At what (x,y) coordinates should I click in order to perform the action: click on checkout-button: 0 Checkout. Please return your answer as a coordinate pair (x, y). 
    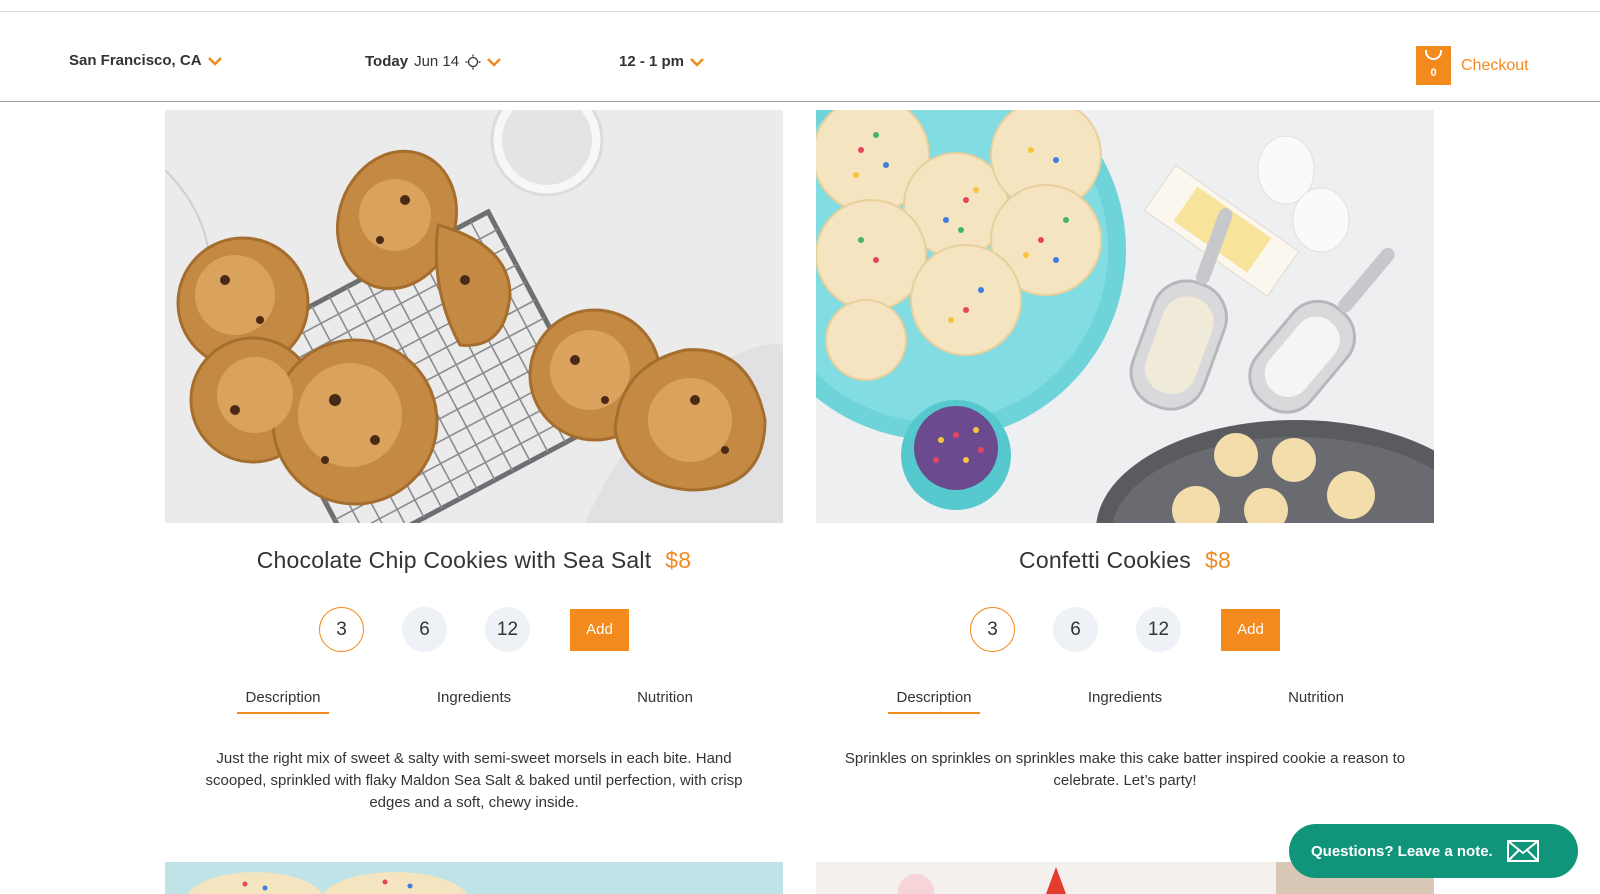
    Looking at the image, I should click on (1472, 65).